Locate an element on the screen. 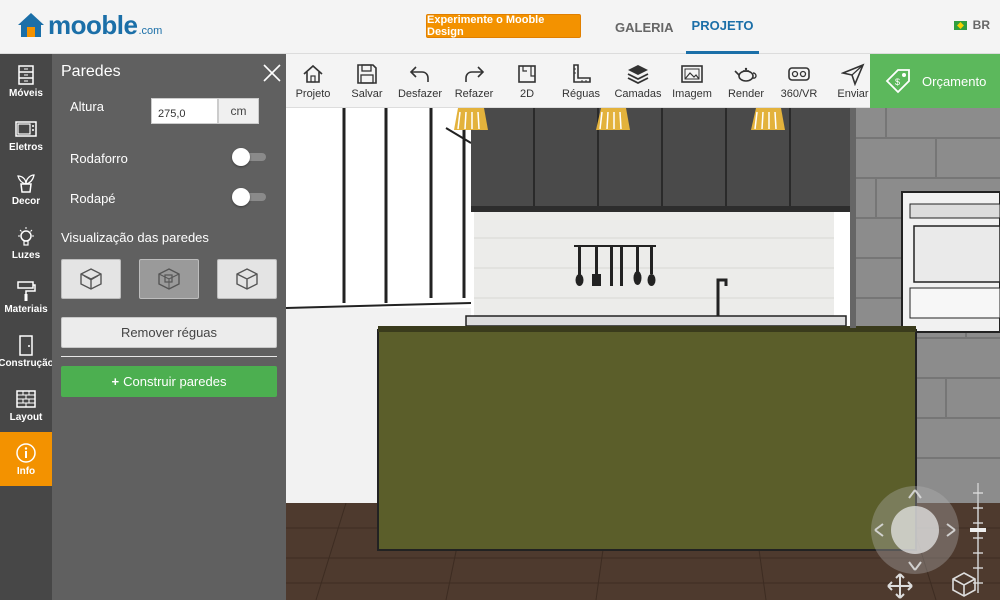 The image size is (1000, 600). sidebar-item-materiais: Materiais is located at coordinates (26, 297).